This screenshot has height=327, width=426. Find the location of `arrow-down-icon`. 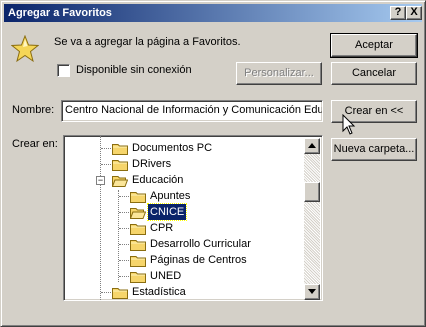

arrow-down-icon is located at coordinates (312, 291).